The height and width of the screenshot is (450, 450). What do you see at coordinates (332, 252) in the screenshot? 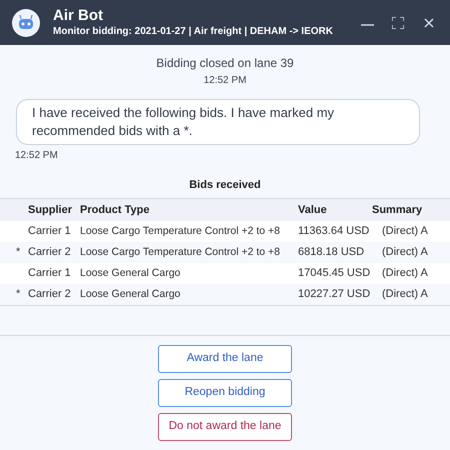
I see `table-cell-text: 6818.18 USD` at bounding box center [332, 252].